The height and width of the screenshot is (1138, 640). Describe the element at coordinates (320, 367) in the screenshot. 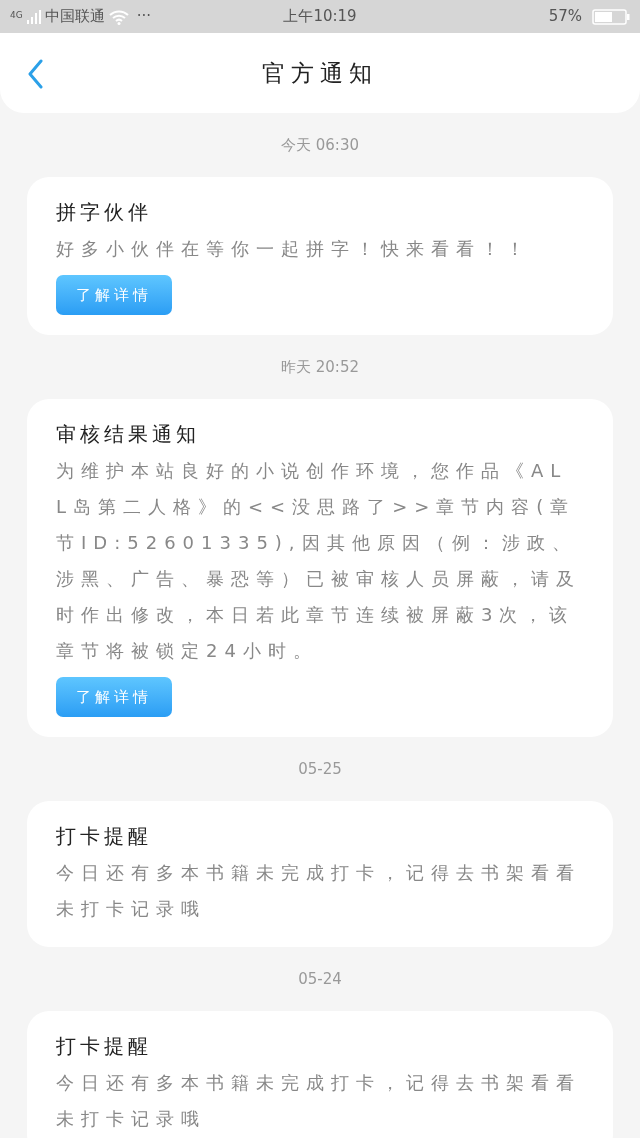

I see `timestamp: 昨天 20:52` at that location.